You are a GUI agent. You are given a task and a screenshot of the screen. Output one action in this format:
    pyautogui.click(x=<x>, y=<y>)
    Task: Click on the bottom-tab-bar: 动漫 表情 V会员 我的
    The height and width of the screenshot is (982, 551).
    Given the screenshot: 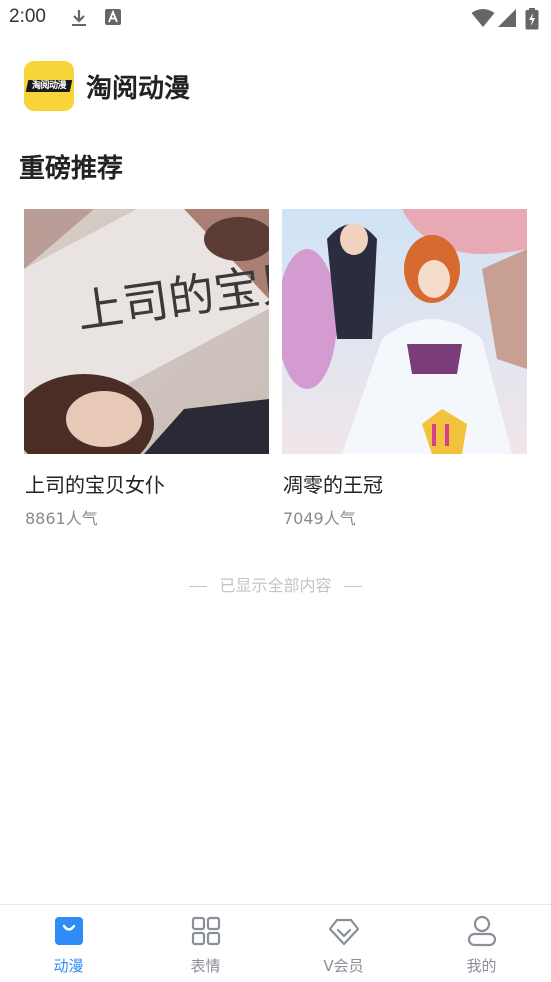 What is the action you would take?
    pyautogui.click(x=275, y=943)
    